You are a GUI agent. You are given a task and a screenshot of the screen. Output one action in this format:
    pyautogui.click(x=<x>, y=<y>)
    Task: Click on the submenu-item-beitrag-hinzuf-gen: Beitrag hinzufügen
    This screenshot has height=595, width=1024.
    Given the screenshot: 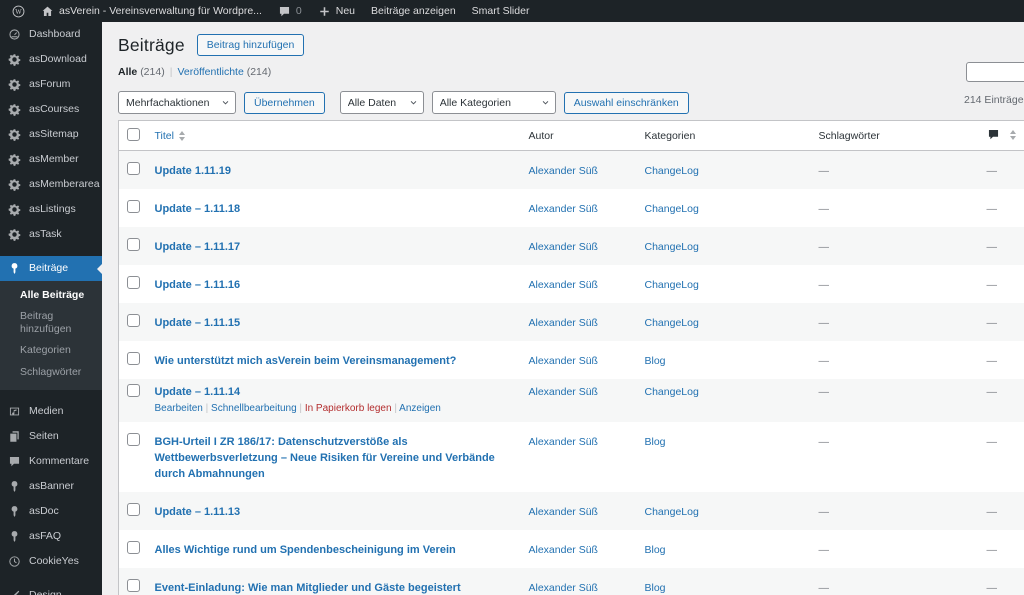 What is the action you would take?
    pyautogui.click(x=51, y=323)
    